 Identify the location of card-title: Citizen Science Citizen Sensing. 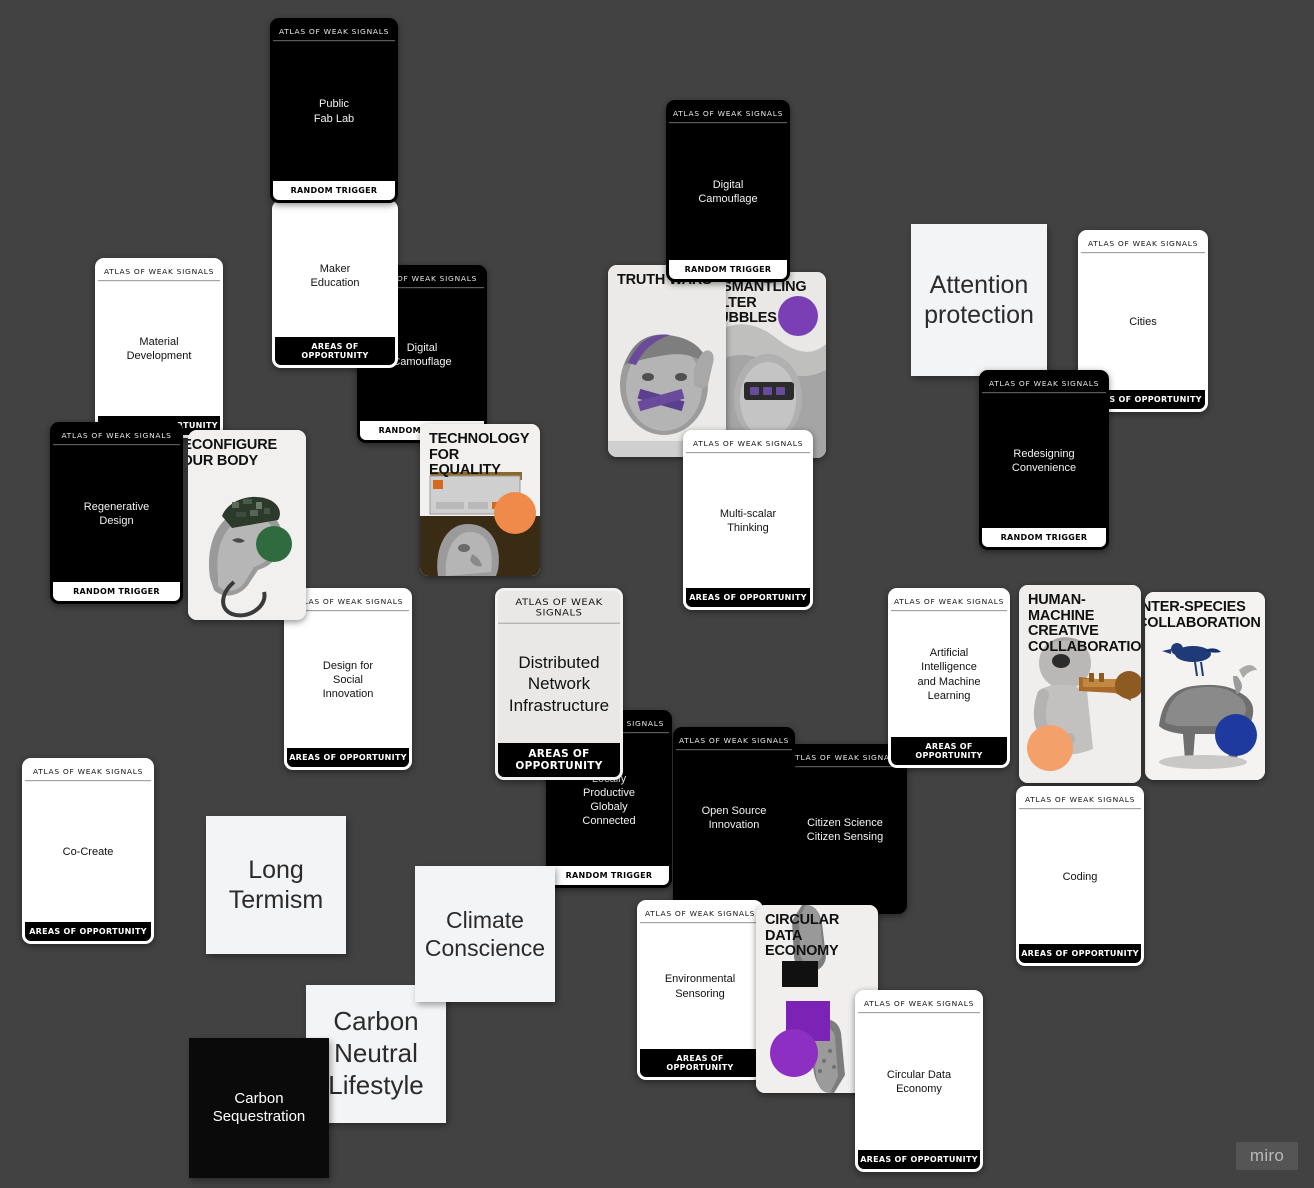
(845, 830).